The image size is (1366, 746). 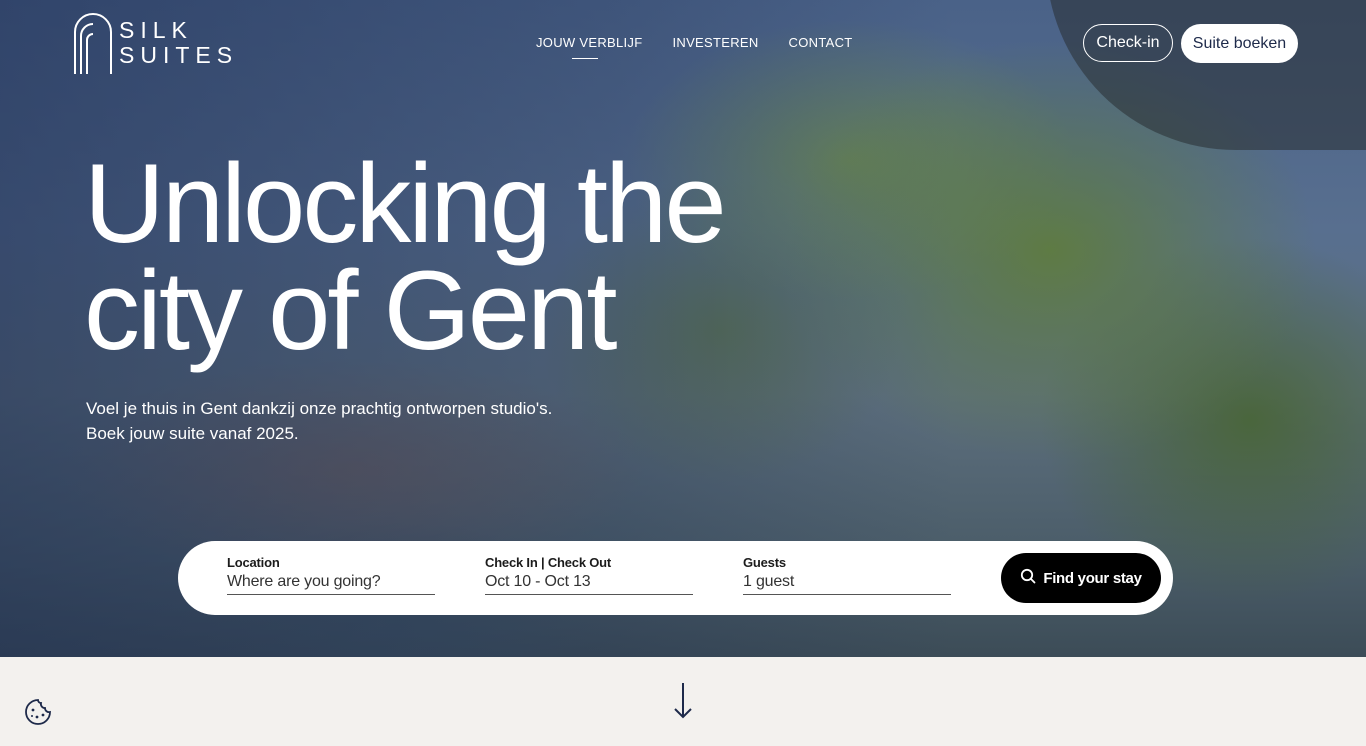 What do you see at coordinates (179, 55) in the screenshot?
I see `logo-line-2: SUITES` at bounding box center [179, 55].